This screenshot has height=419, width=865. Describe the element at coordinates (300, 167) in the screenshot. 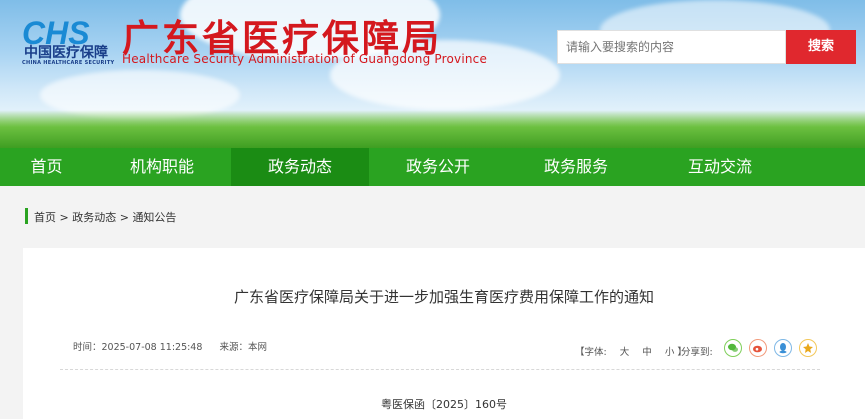

I see `nav-item-news: 政务动态` at that location.